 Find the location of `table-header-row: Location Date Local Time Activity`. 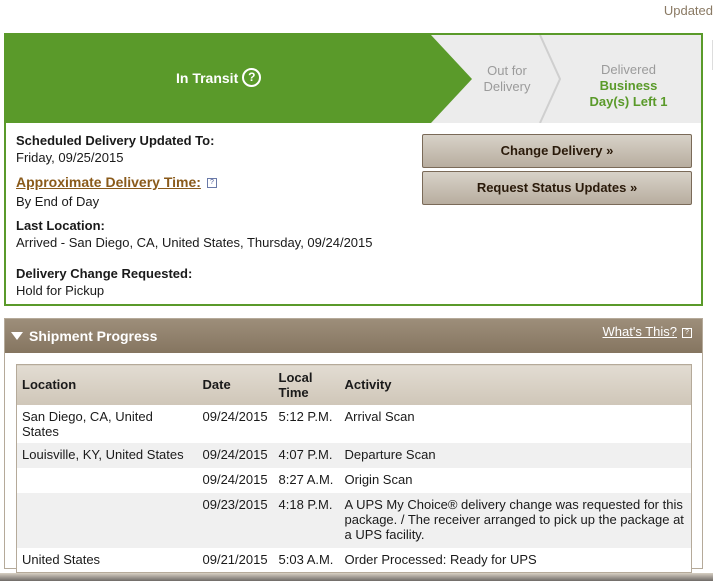

table-header-row: Location Date Local Time Activity is located at coordinates (354, 384).